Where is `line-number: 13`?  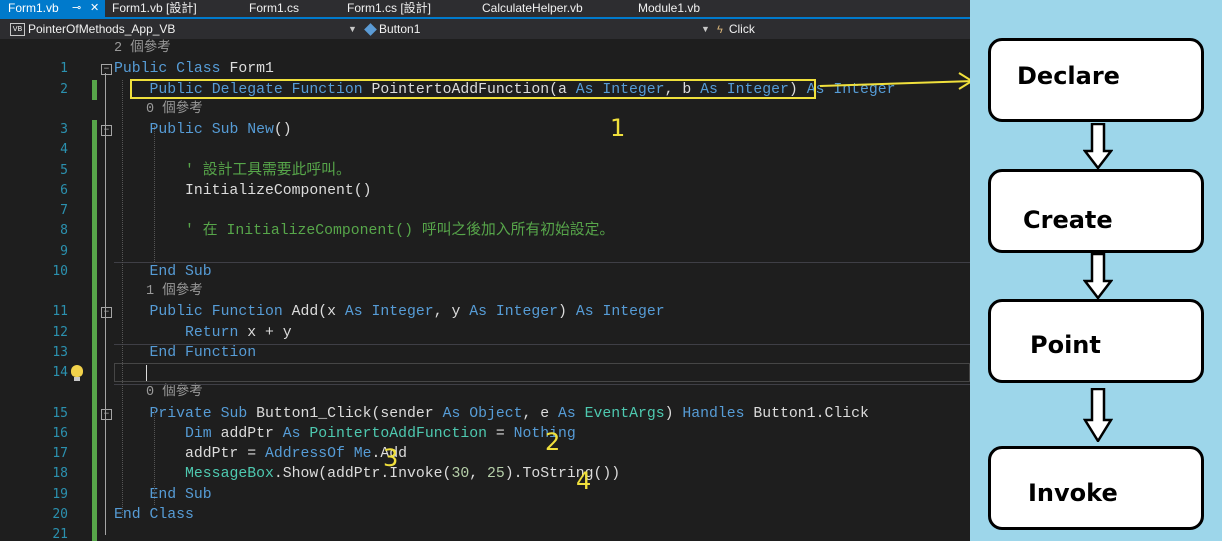 line-number: 13 is located at coordinates (60, 352).